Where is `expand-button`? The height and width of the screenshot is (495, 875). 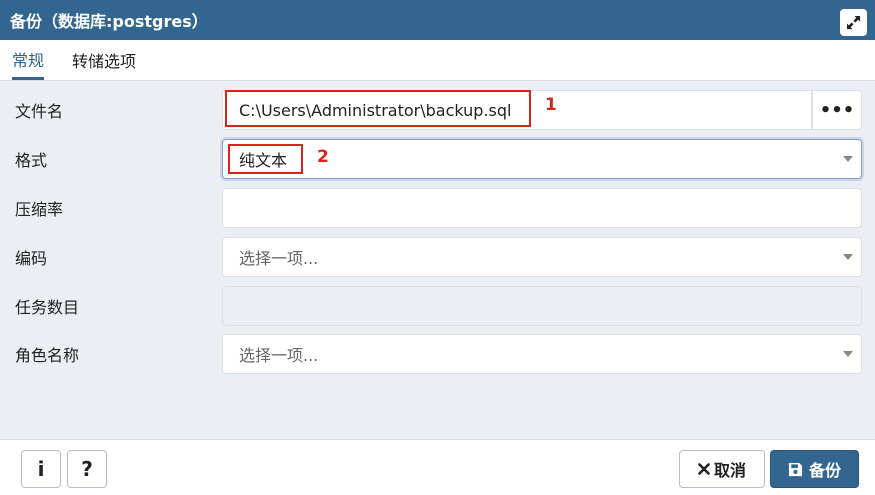
expand-button is located at coordinates (853, 22).